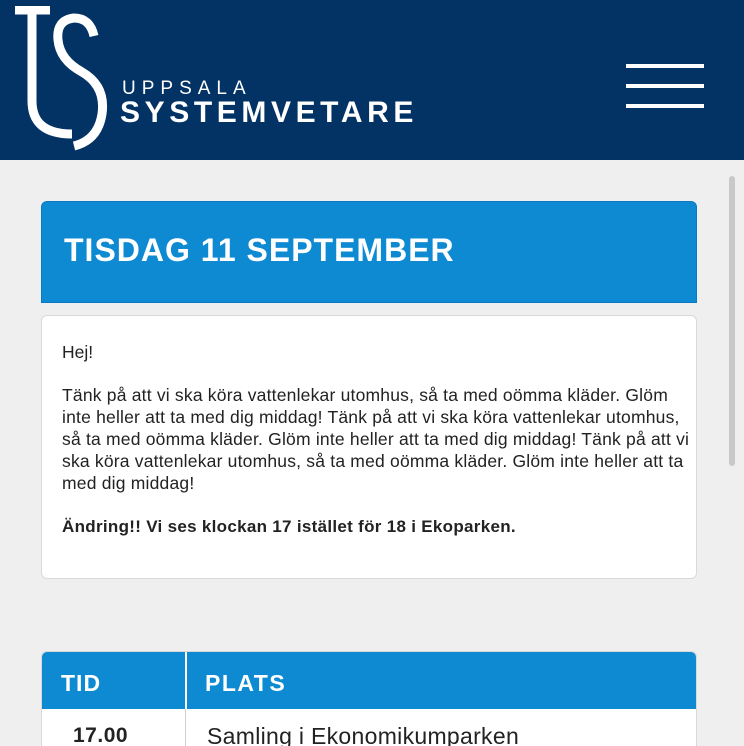 The height and width of the screenshot is (746, 744). I want to click on column-header-tid: TID, so click(81, 683).